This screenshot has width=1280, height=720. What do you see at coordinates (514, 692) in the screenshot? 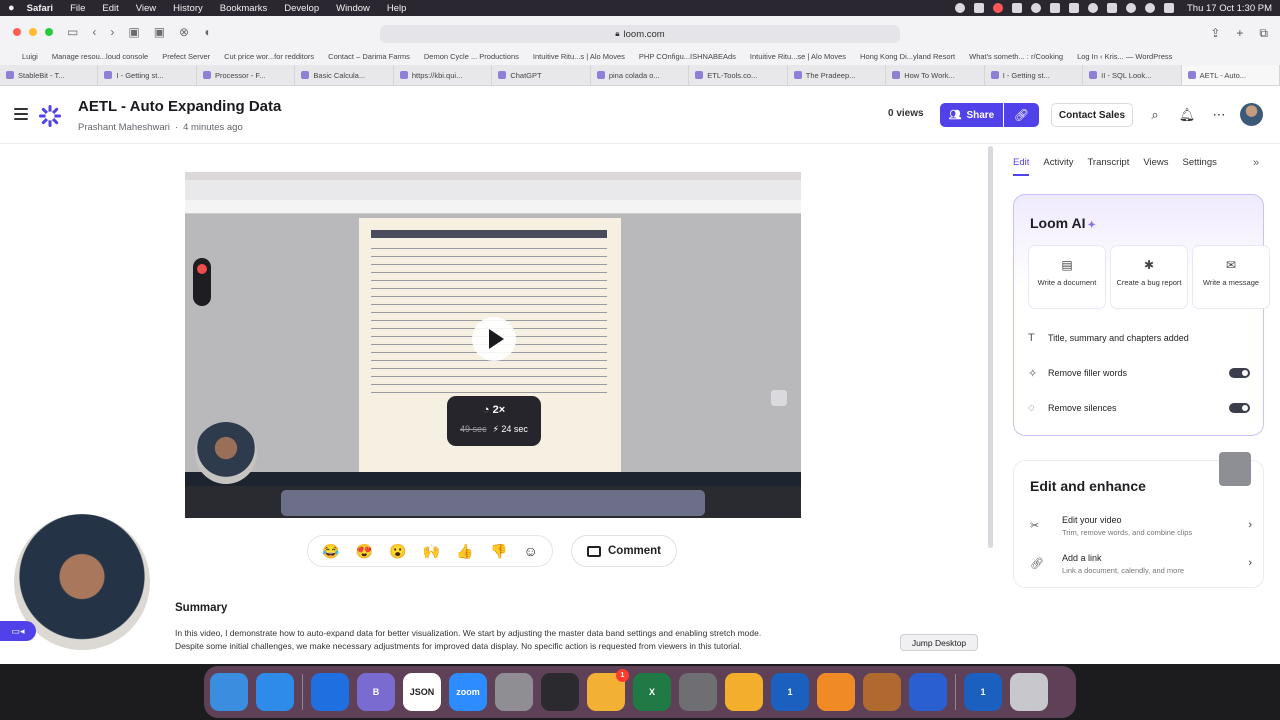
I see `tools-icon` at bounding box center [514, 692].